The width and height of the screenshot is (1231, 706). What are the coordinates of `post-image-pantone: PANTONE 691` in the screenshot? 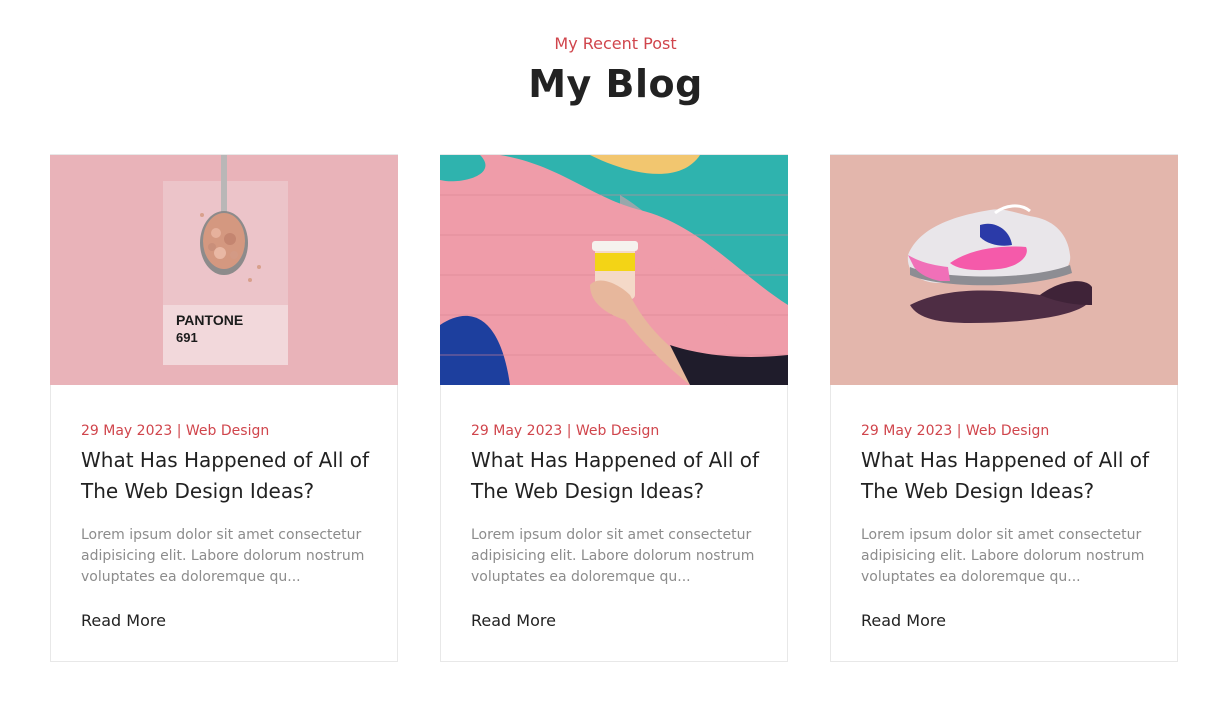 It's located at (224, 270).